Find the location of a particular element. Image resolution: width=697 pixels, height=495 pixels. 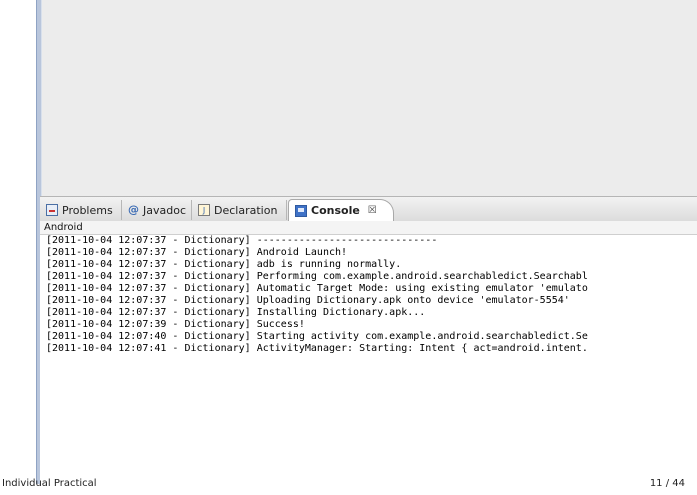

javadoc-icon: @ is located at coordinates (133, 209).